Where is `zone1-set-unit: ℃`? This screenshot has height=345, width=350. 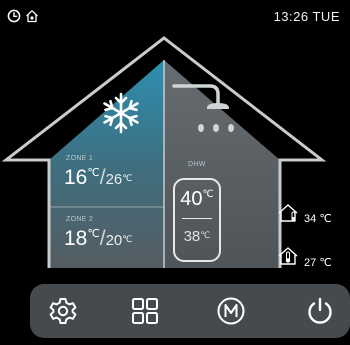 zone1-set-unit: ℃ is located at coordinates (93, 173).